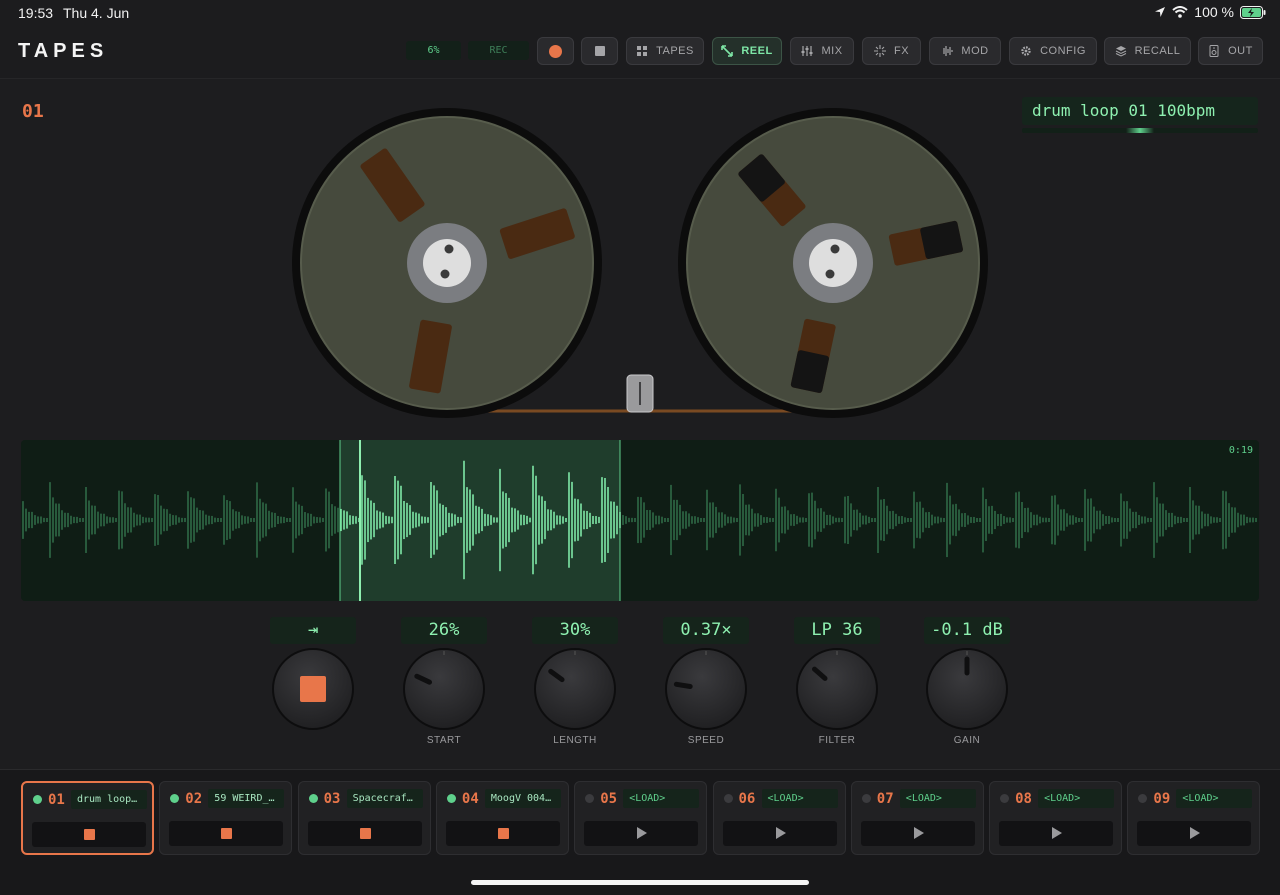 The width and height of the screenshot is (1280, 895). Describe the element at coordinates (1194, 818) in the screenshot. I see `tape-slot: 09 <LOAD>` at that location.